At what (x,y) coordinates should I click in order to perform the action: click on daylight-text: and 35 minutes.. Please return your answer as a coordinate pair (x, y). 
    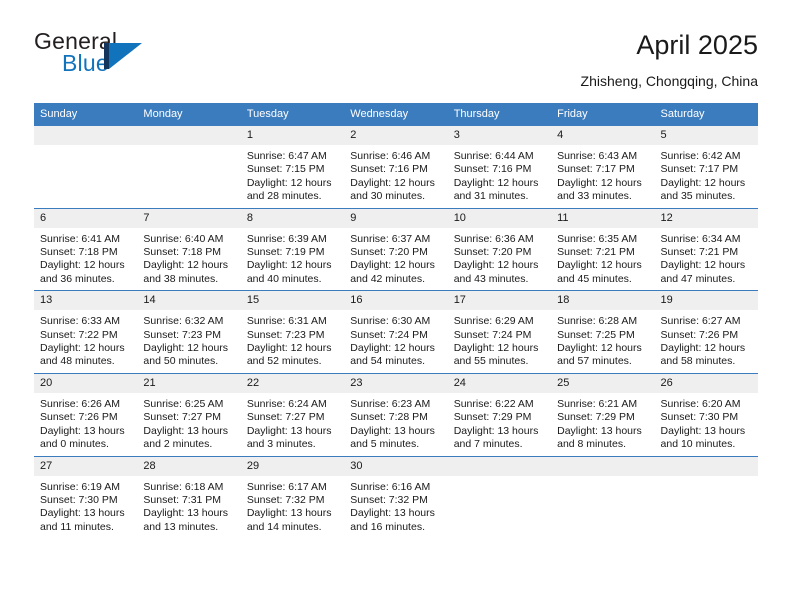
    Looking at the image, I should click on (698, 196).